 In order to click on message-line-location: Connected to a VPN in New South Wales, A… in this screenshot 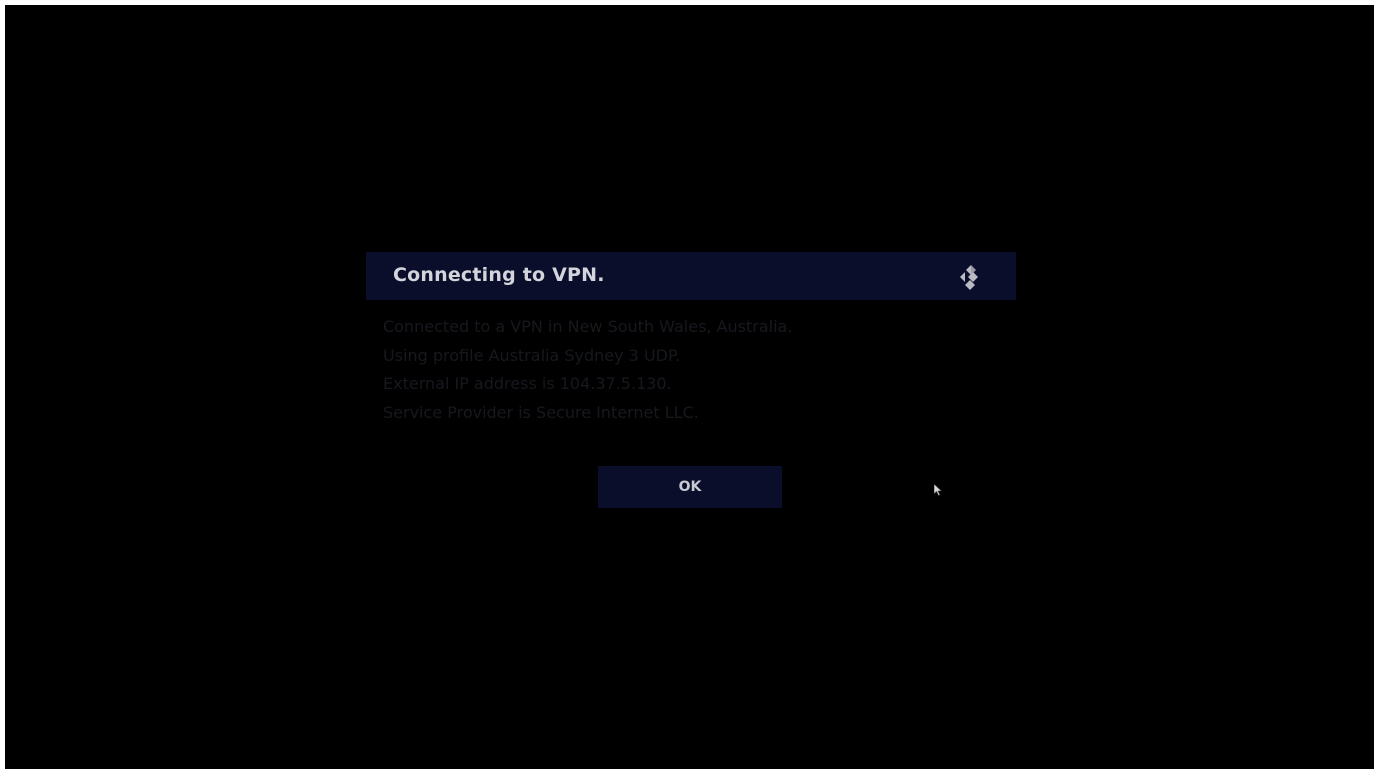, I will do `click(588, 326)`.